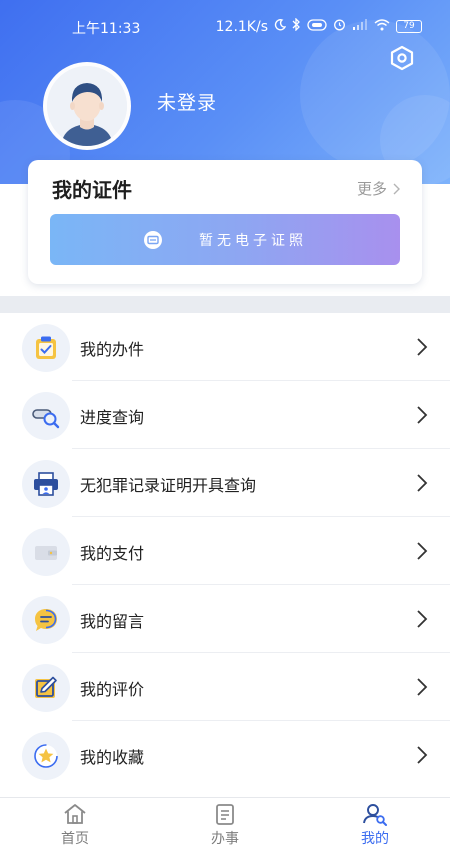 The image size is (450, 850). Describe the element at coordinates (46, 688) in the screenshot. I see `edit-note-icon` at that location.